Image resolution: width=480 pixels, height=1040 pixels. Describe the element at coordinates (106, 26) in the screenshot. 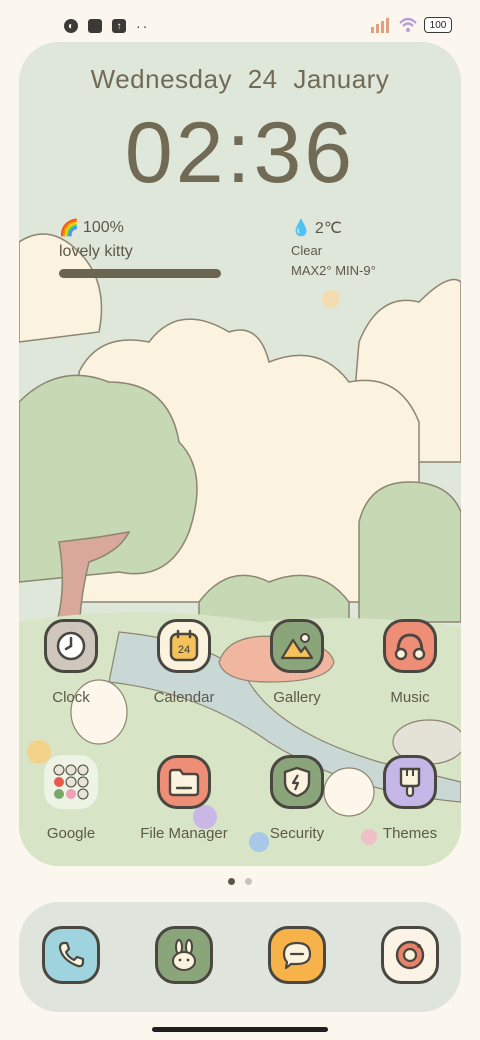

I see `status-left: ◐ ↑ ··` at that location.